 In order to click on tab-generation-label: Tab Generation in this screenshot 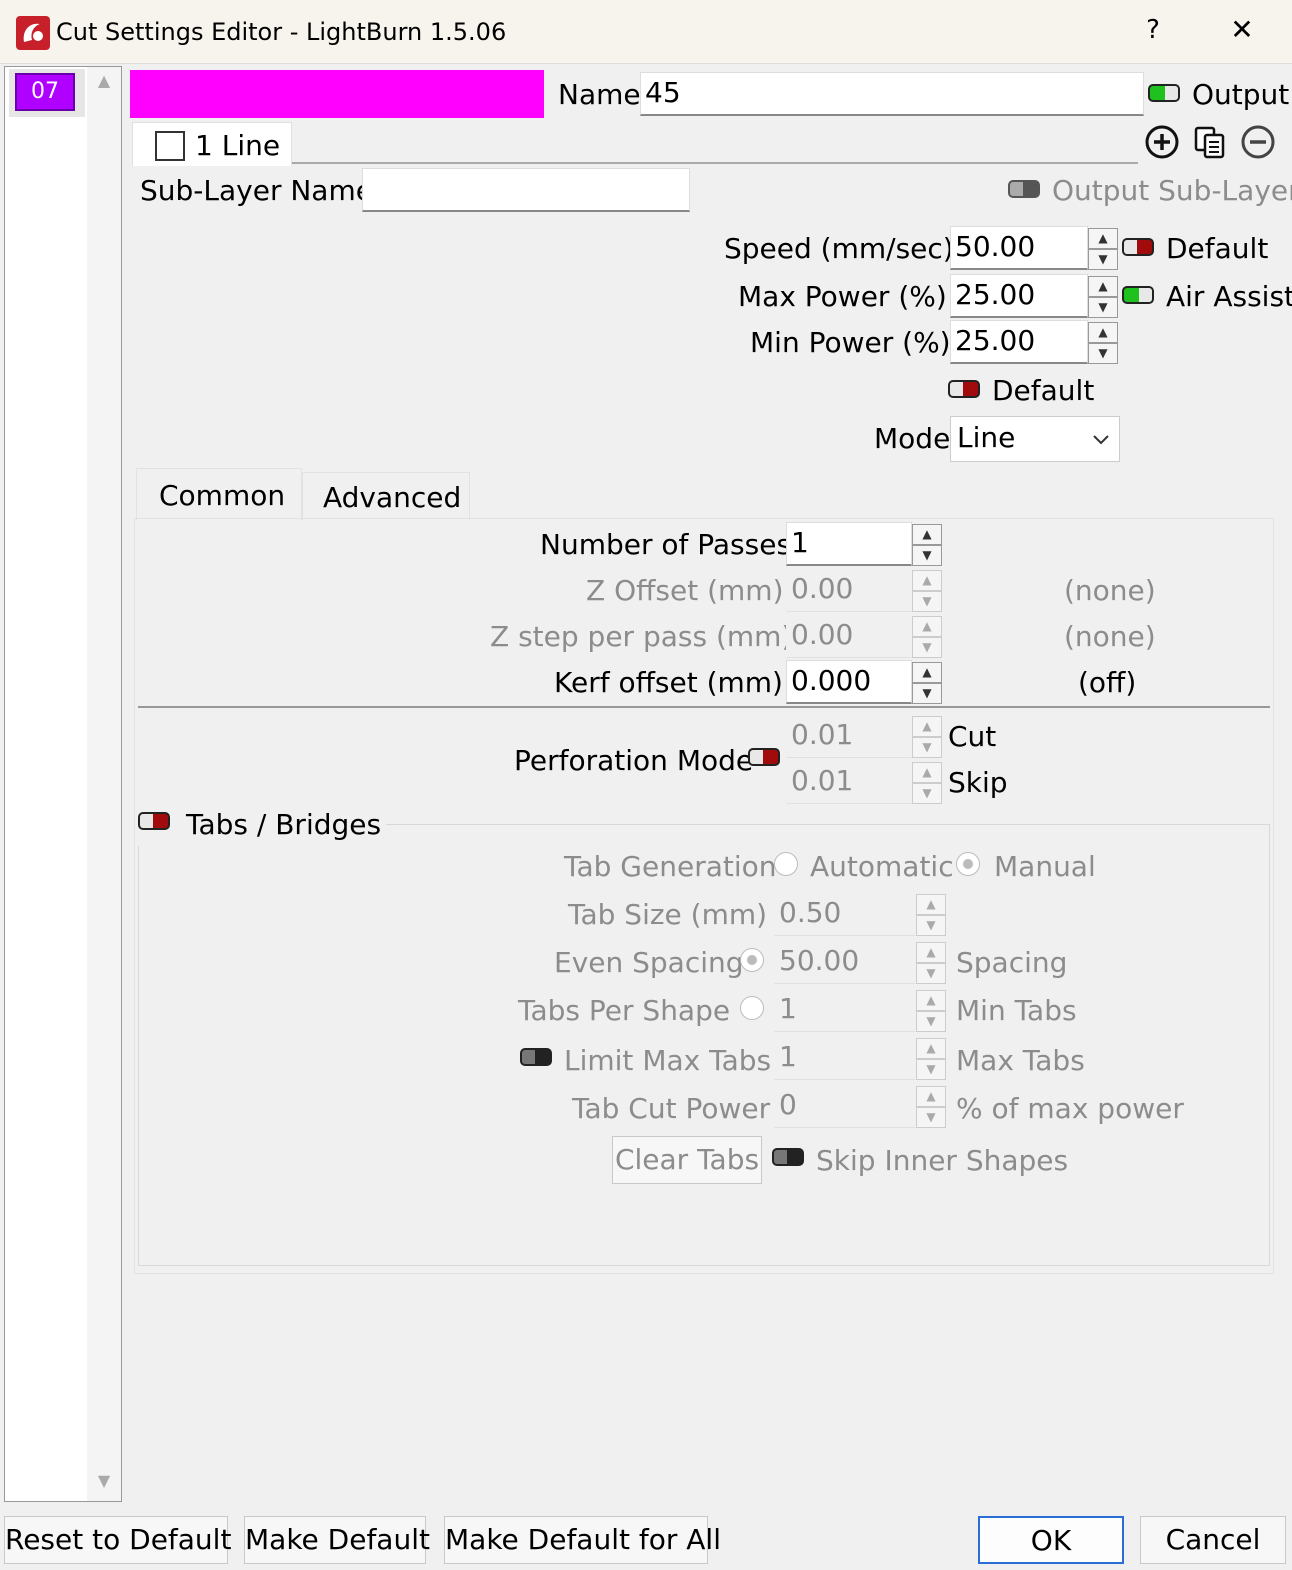, I will do `click(670, 866)`.